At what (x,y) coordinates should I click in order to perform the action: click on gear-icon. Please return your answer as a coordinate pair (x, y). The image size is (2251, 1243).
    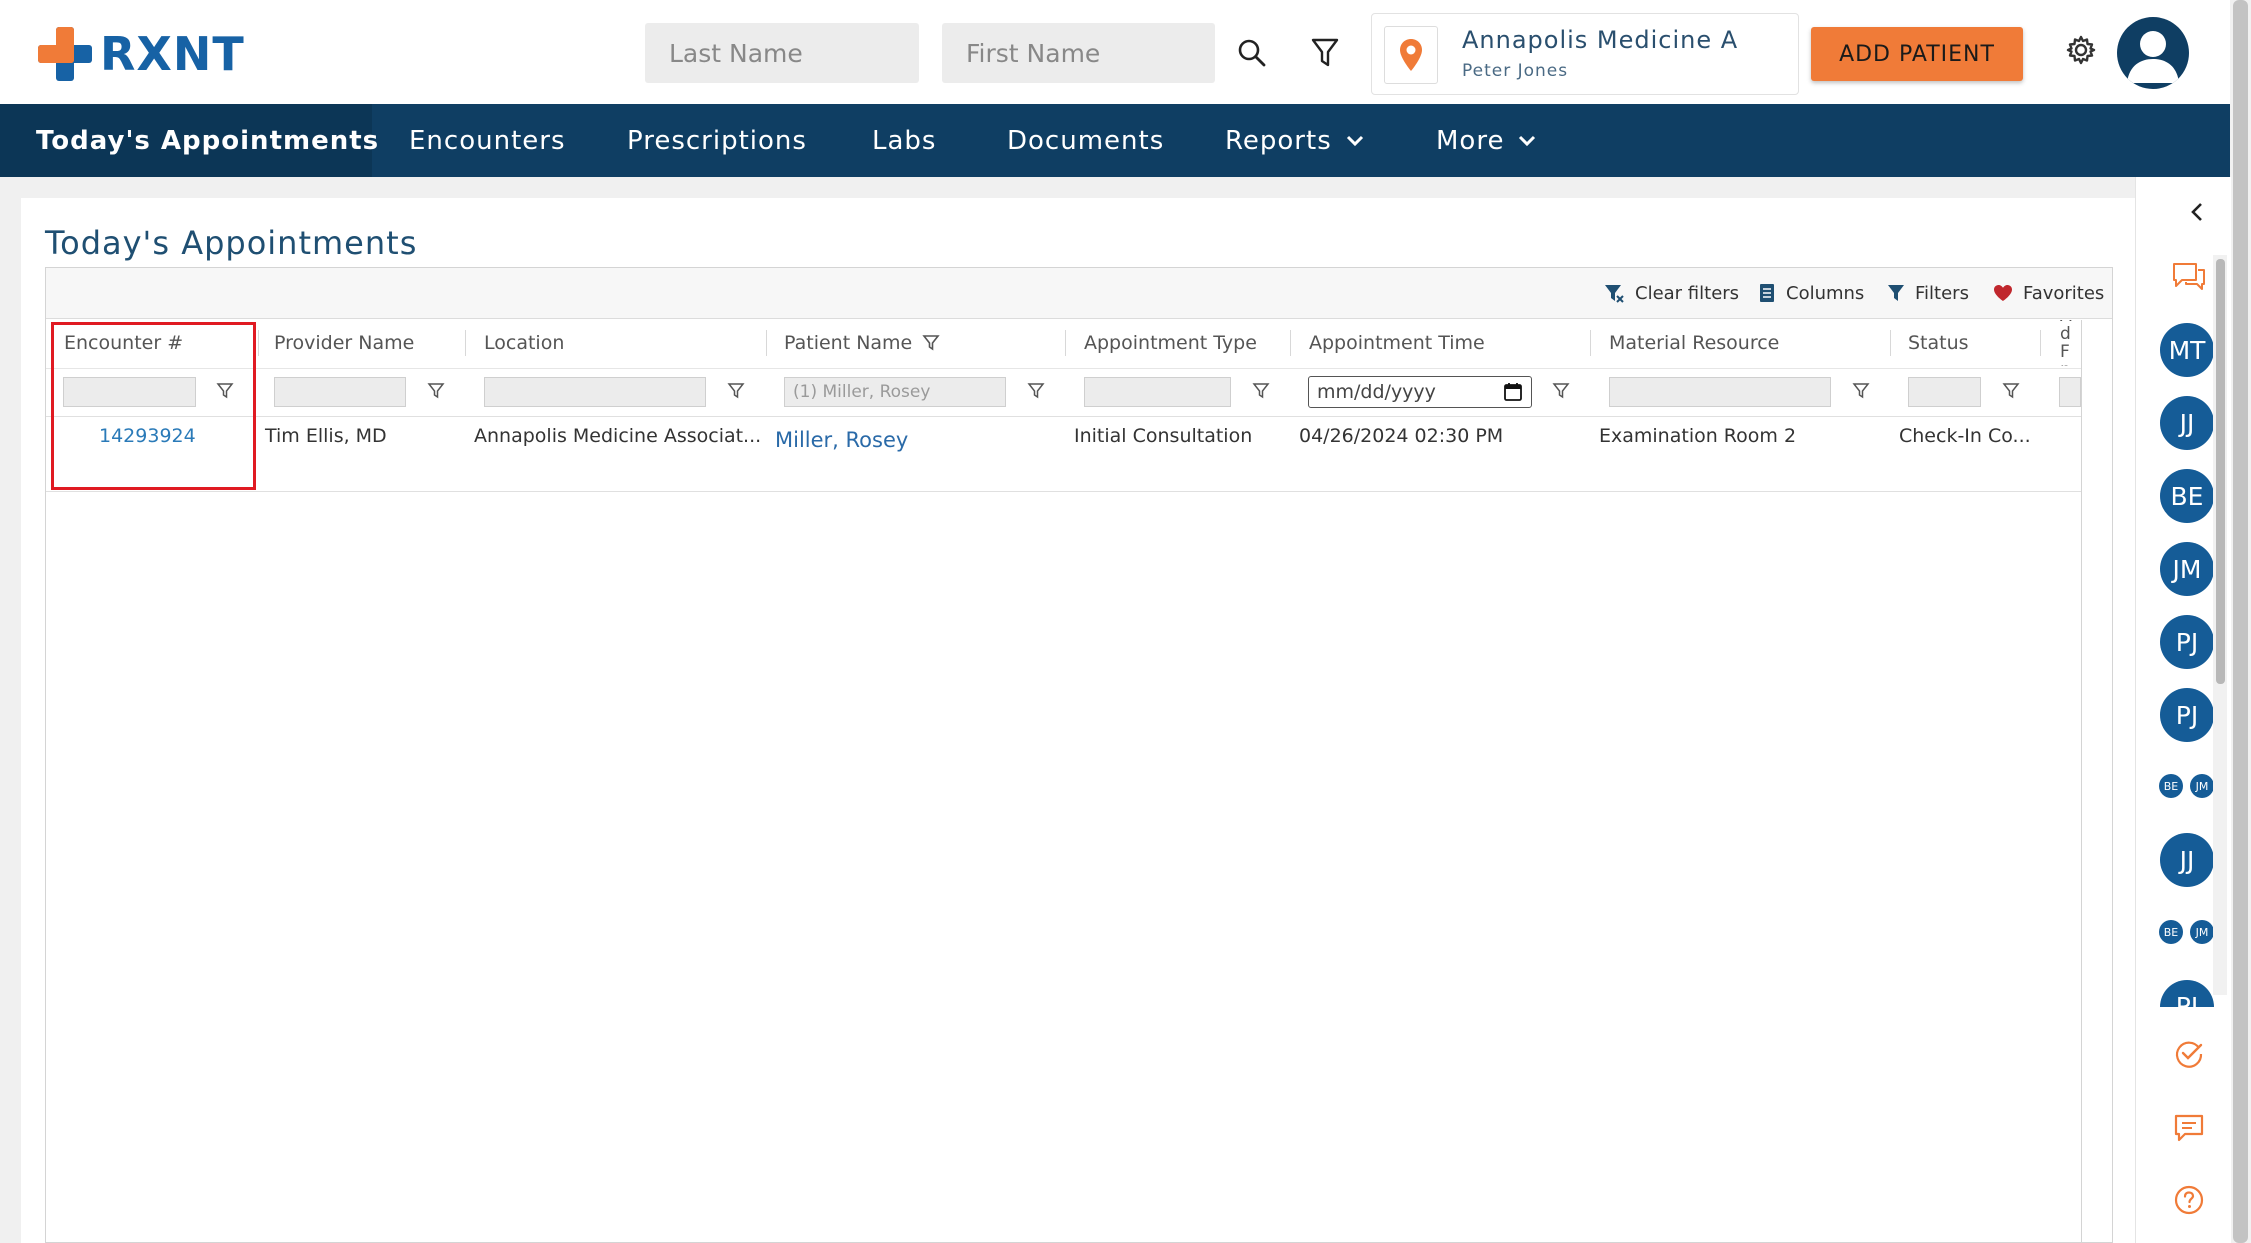
    Looking at the image, I should click on (2081, 50).